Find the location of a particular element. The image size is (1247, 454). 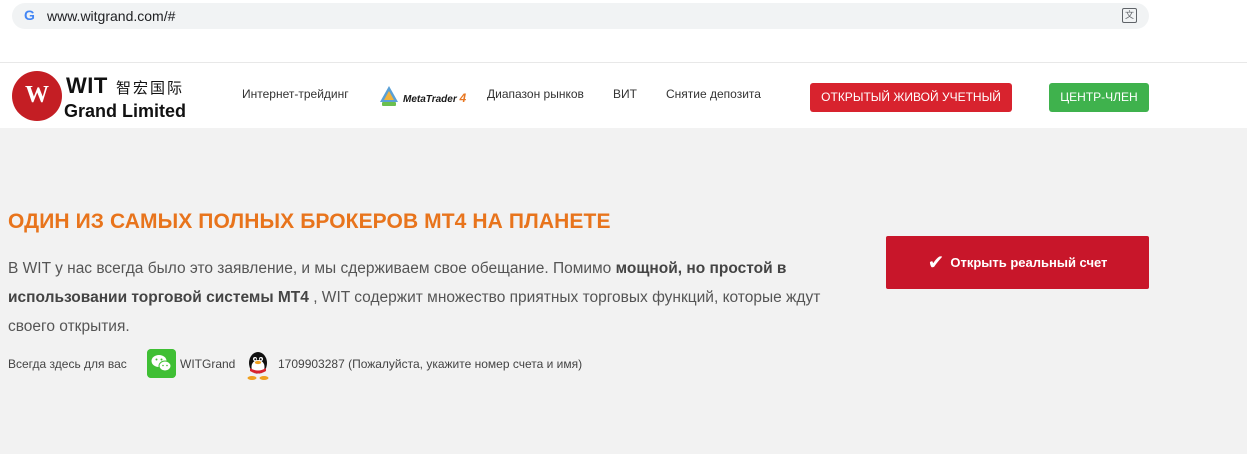

qq-penguin-icon is located at coordinates (258, 365).